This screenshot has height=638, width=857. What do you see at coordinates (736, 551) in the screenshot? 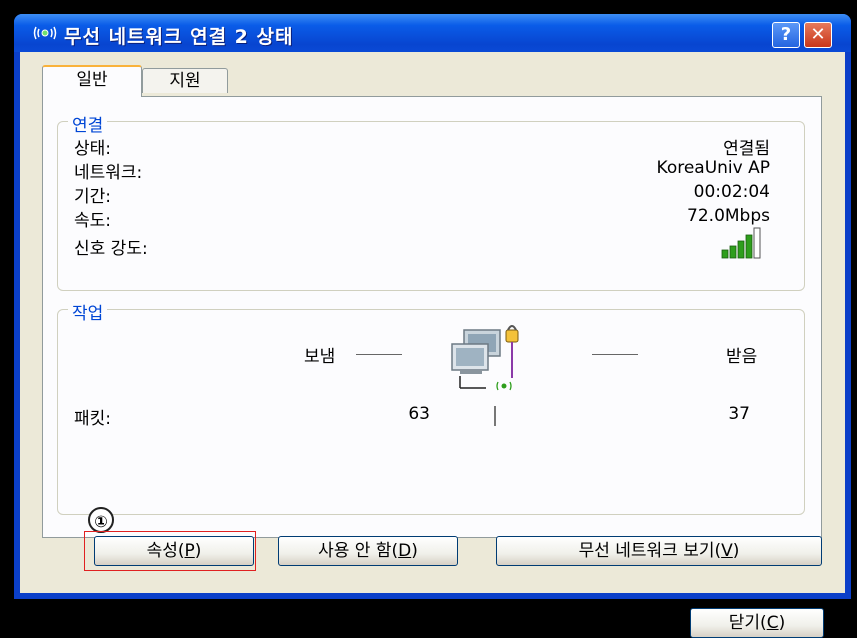
I see `view-networks-button-suffix: )` at bounding box center [736, 551].